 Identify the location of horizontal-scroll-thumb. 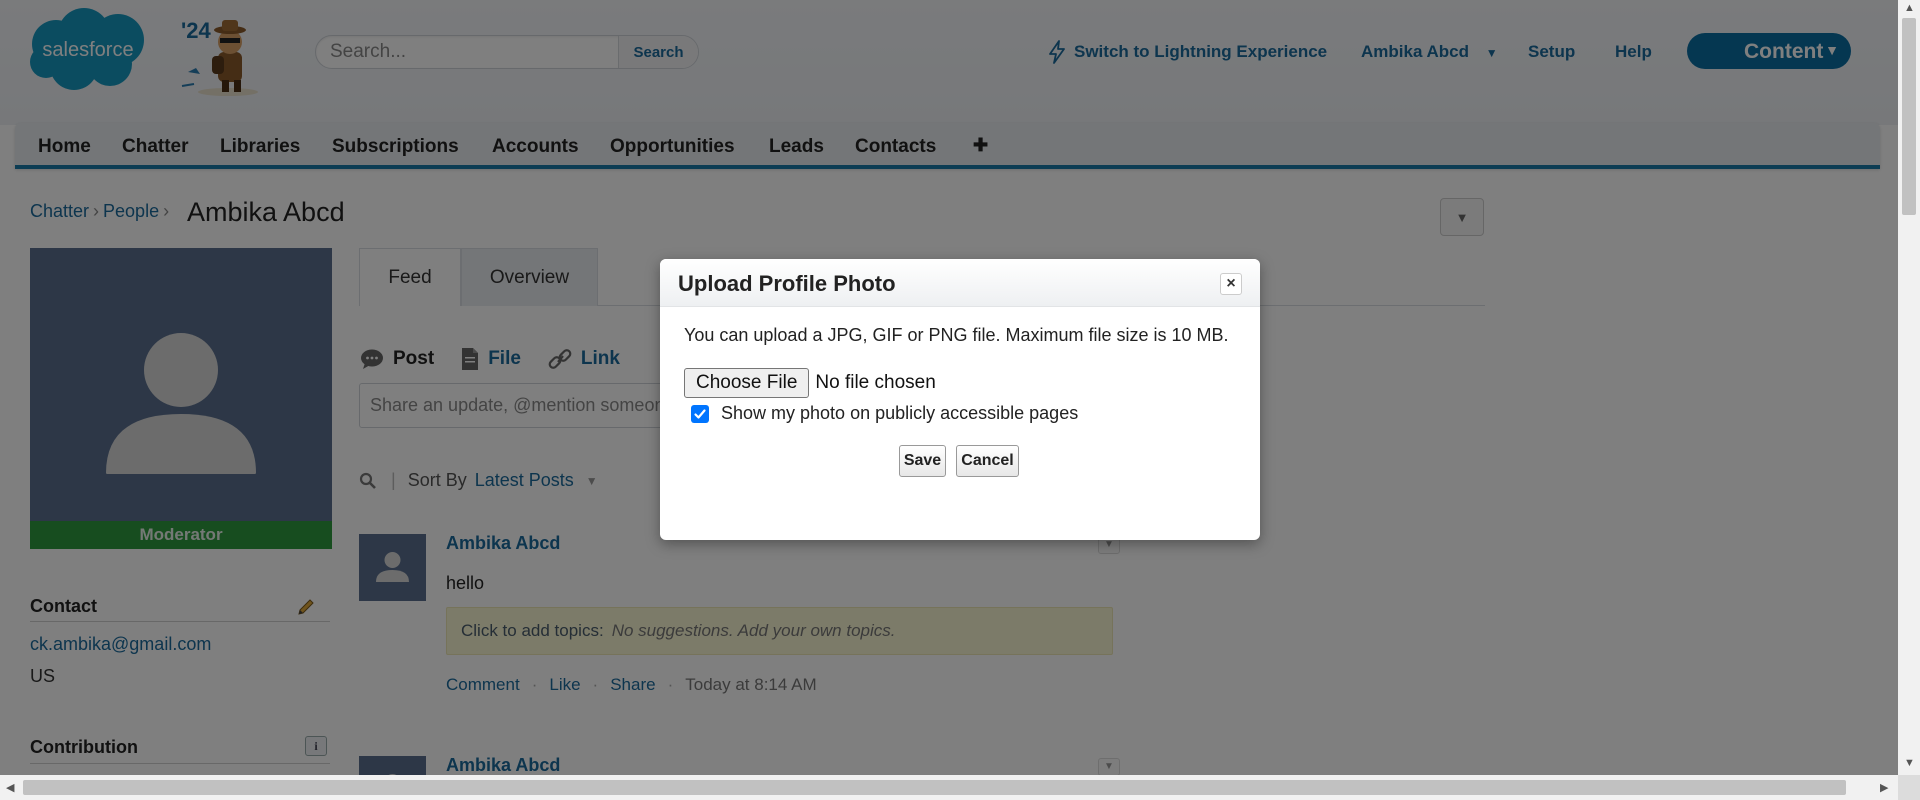
(934, 787).